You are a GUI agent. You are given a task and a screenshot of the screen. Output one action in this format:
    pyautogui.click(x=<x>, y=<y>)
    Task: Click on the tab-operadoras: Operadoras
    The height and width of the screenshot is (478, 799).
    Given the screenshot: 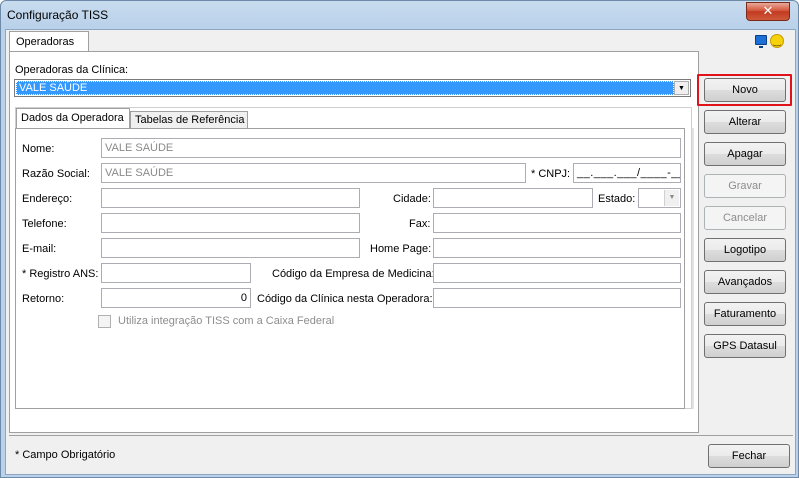 What is the action you would take?
    pyautogui.click(x=49, y=41)
    